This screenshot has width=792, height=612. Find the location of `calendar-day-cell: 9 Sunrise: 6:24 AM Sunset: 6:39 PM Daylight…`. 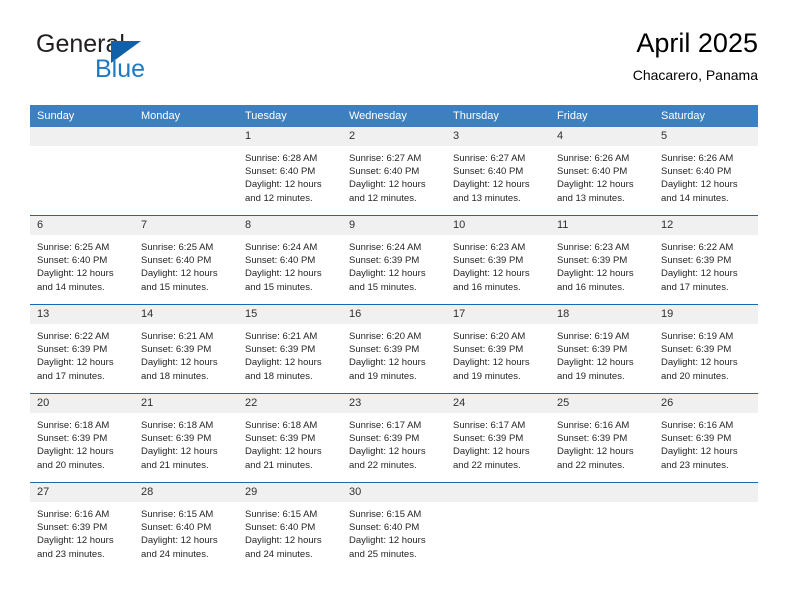

calendar-day-cell: 9 Sunrise: 6:24 AM Sunset: 6:39 PM Daylight… is located at coordinates (394, 260).